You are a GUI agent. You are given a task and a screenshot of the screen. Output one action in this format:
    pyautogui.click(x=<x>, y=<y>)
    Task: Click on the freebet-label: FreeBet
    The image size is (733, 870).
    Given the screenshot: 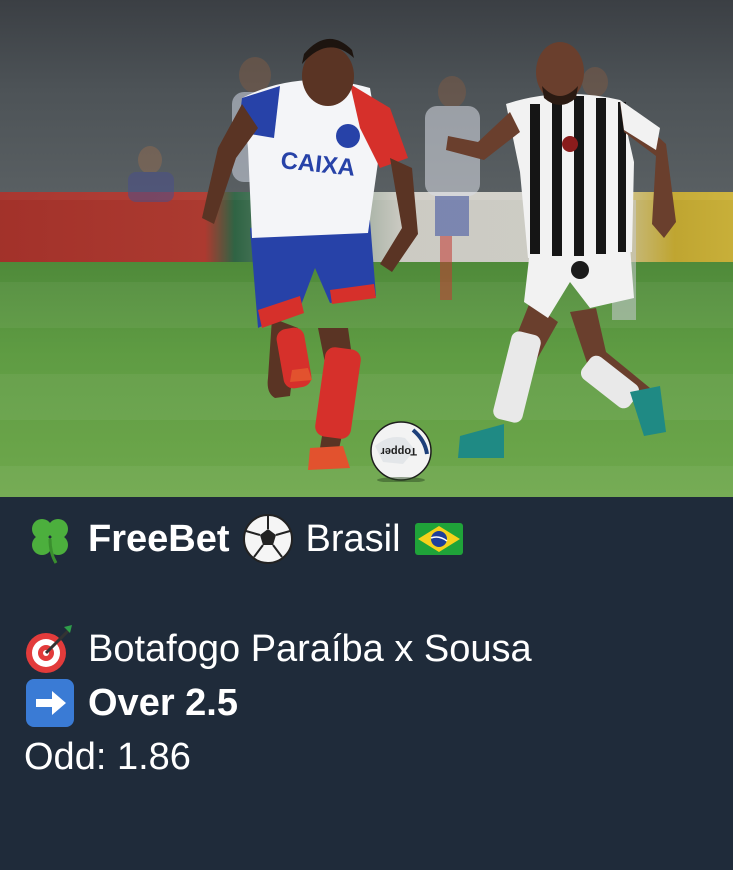 What is the action you would take?
    pyautogui.click(x=159, y=539)
    